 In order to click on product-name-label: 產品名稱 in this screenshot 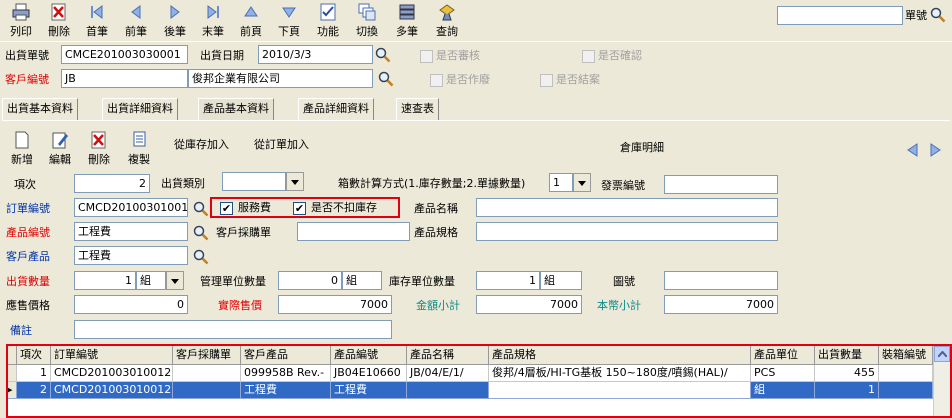, I will do `click(436, 208)`.